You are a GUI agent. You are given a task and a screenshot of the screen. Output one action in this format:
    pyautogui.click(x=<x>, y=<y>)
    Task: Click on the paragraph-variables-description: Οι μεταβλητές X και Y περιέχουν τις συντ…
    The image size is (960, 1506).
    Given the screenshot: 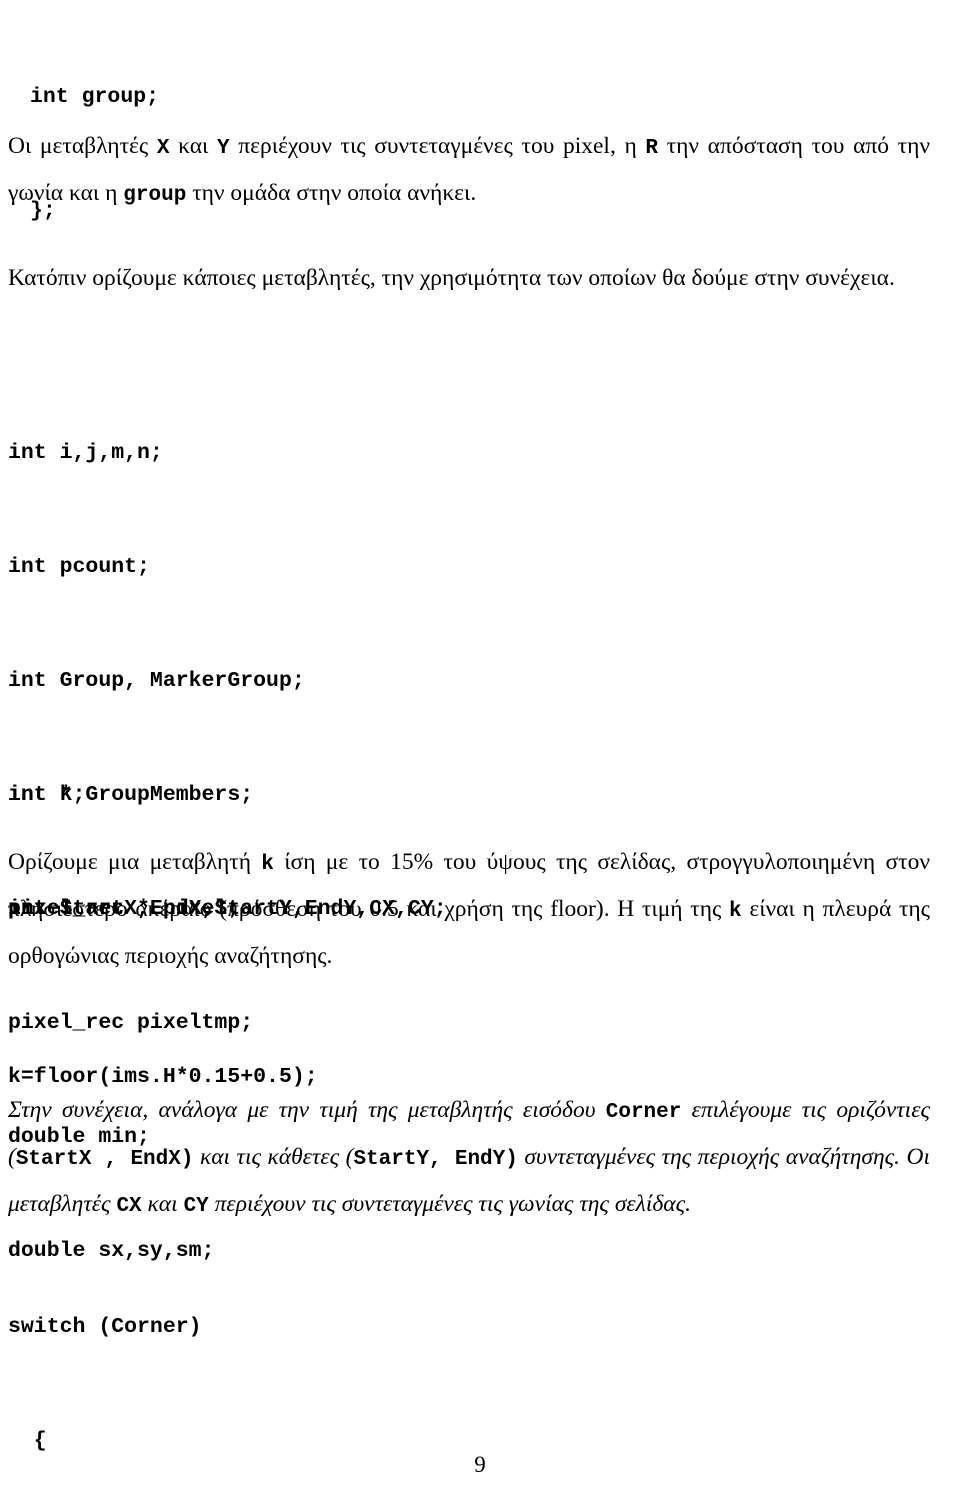 What is the action you would take?
    pyautogui.click(x=469, y=171)
    